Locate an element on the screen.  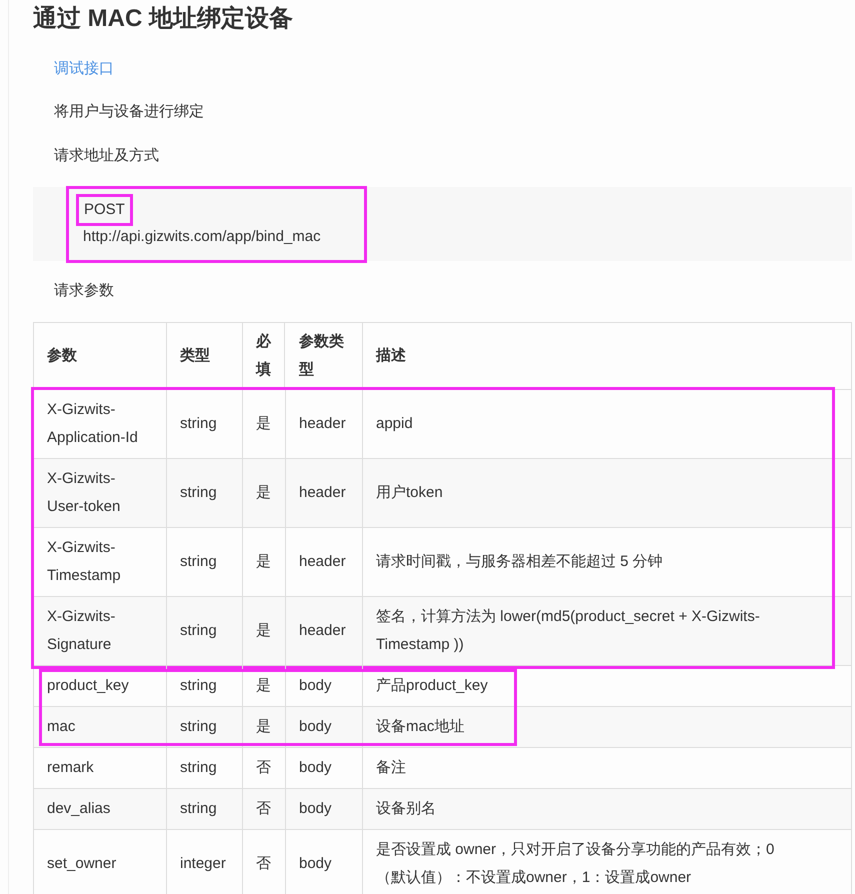
table-cell: dev_alias is located at coordinates (100, 809).